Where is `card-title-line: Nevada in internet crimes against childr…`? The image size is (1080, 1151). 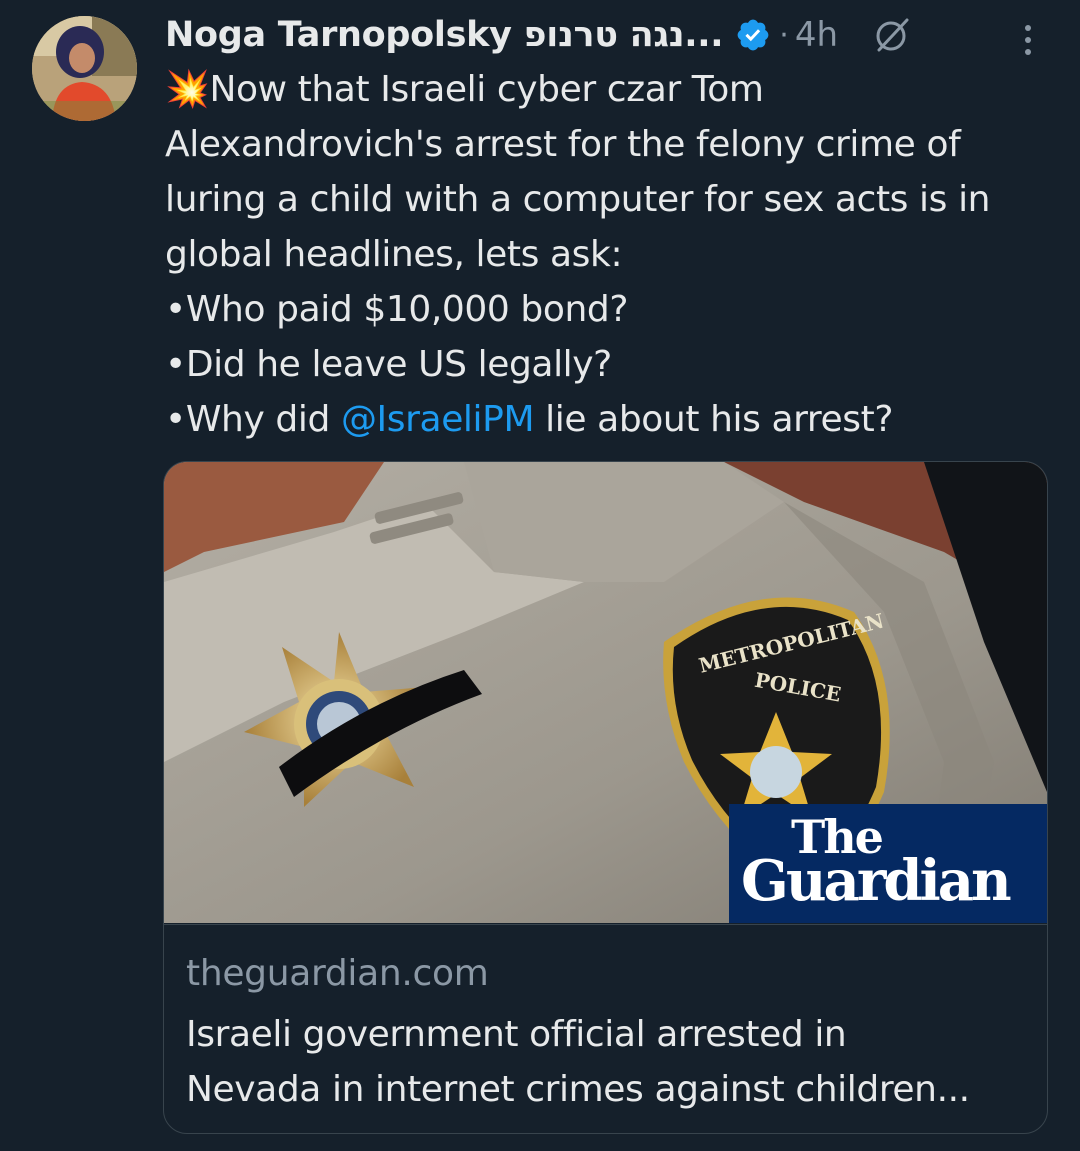 card-title-line: Nevada in internet crimes against childr… is located at coordinates (578, 1089).